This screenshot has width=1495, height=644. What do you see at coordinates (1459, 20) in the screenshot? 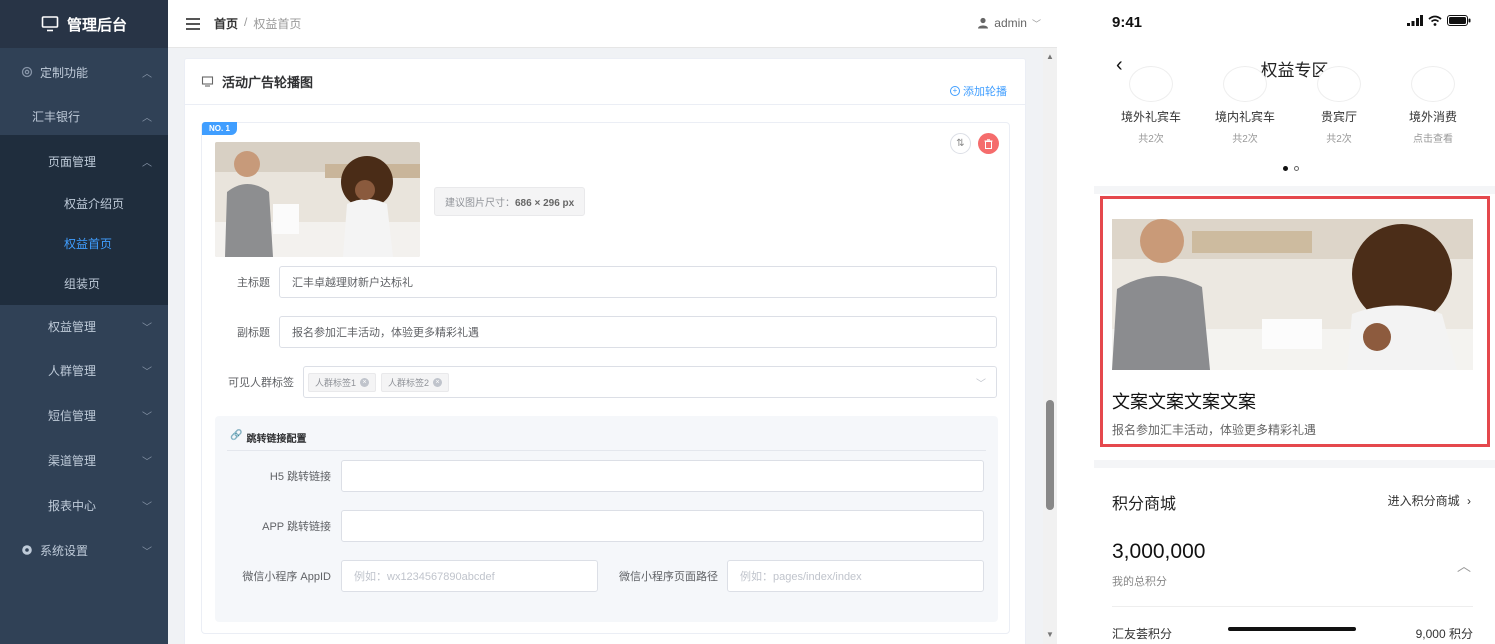
I see `battery-icon` at bounding box center [1459, 20].